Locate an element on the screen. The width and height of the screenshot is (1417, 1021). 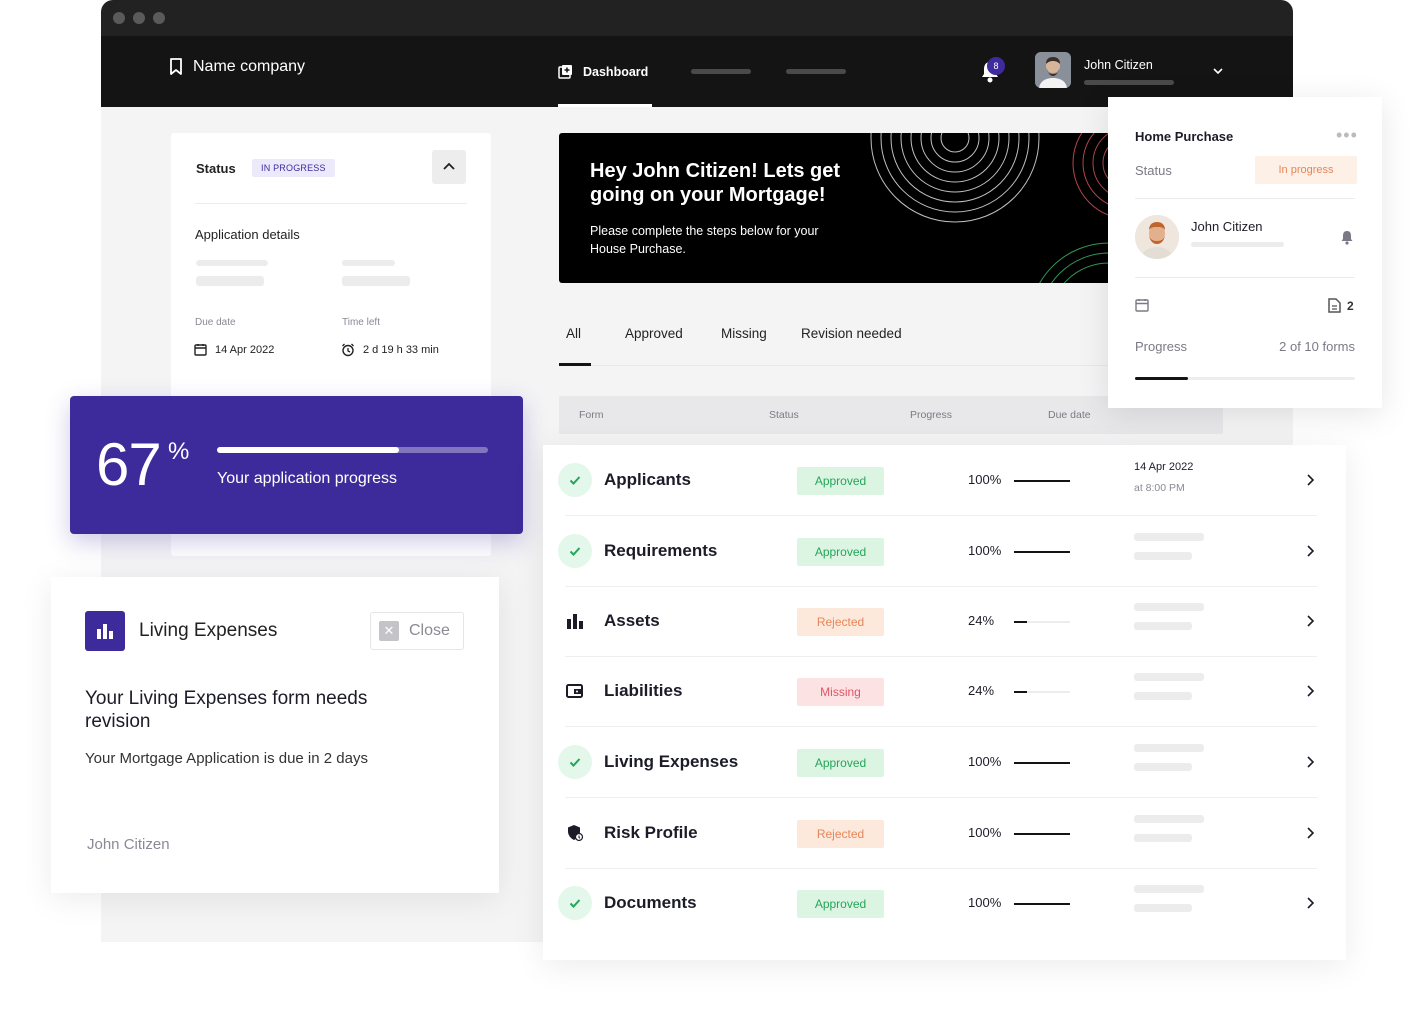
table-row: Documents Approved 100% is located at coordinates (944, 903).